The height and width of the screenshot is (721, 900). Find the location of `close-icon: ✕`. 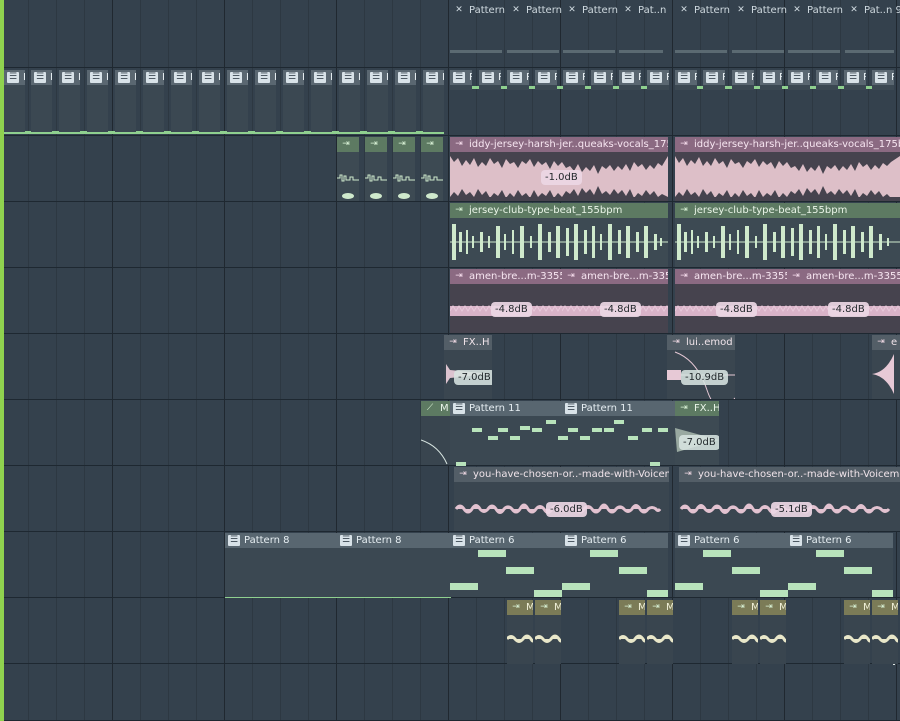

close-icon: ✕ is located at coordinates (516, 10).